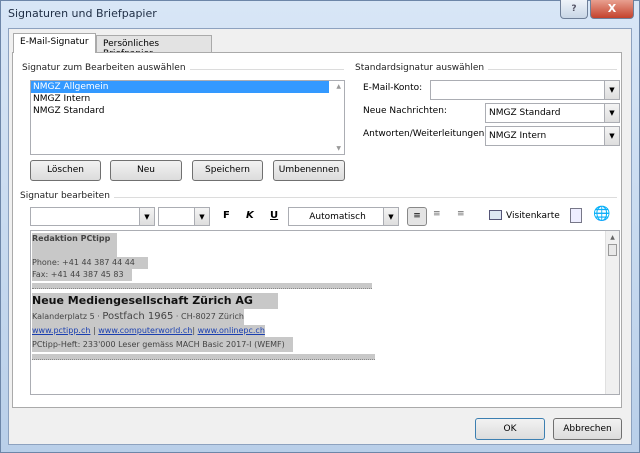 Image resolution: width=640 pixels, height=453 pixels. Describe the element at coordinates (574, 9) in the screenshot. I see `help-button: ?` at that location.